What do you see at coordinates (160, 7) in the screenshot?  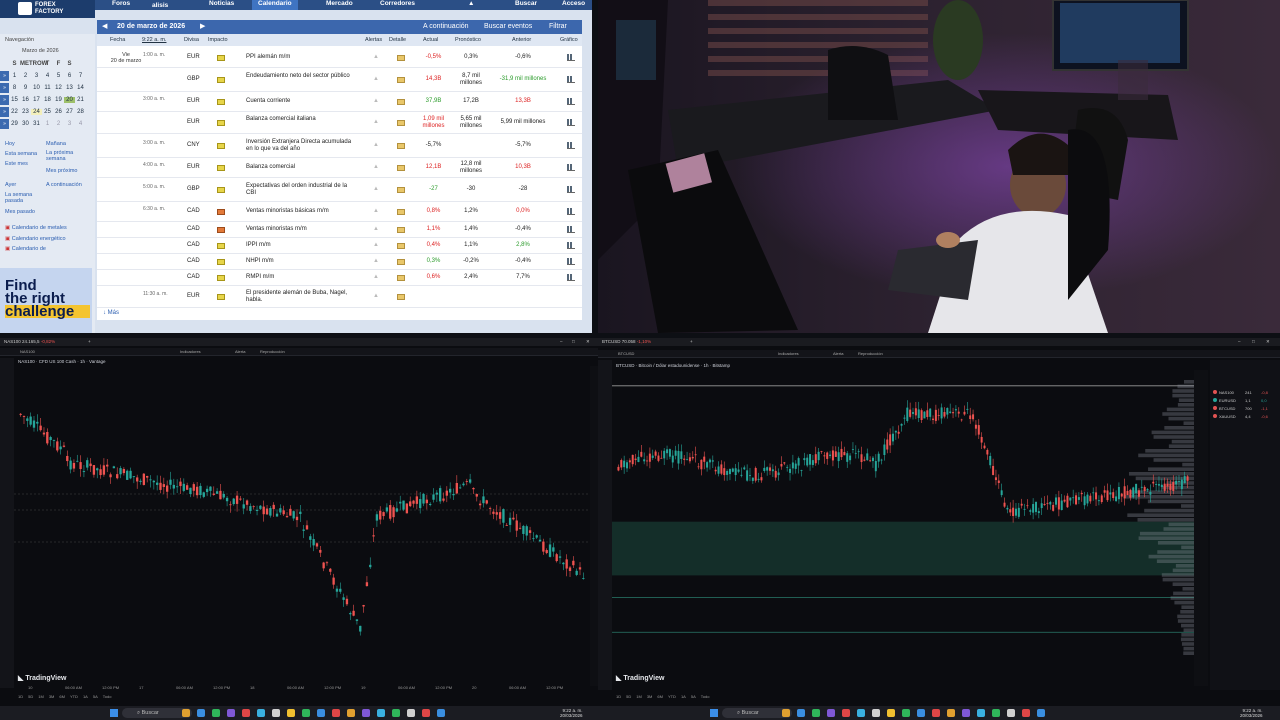 I see `nav-analisis: alisis` at bounding box center [160, 7].